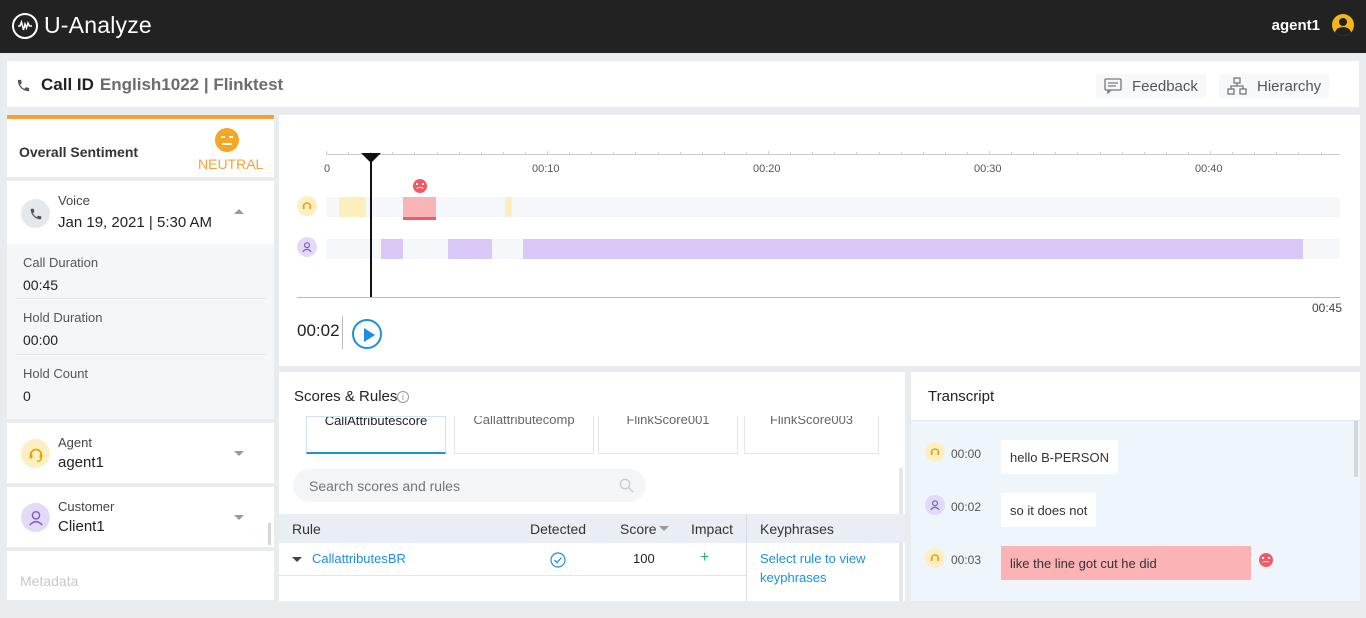  Describe the element at coordinates (1059, 457) in the screenshot. I see `transcript-bubble: hello B-PERSON` at that location.